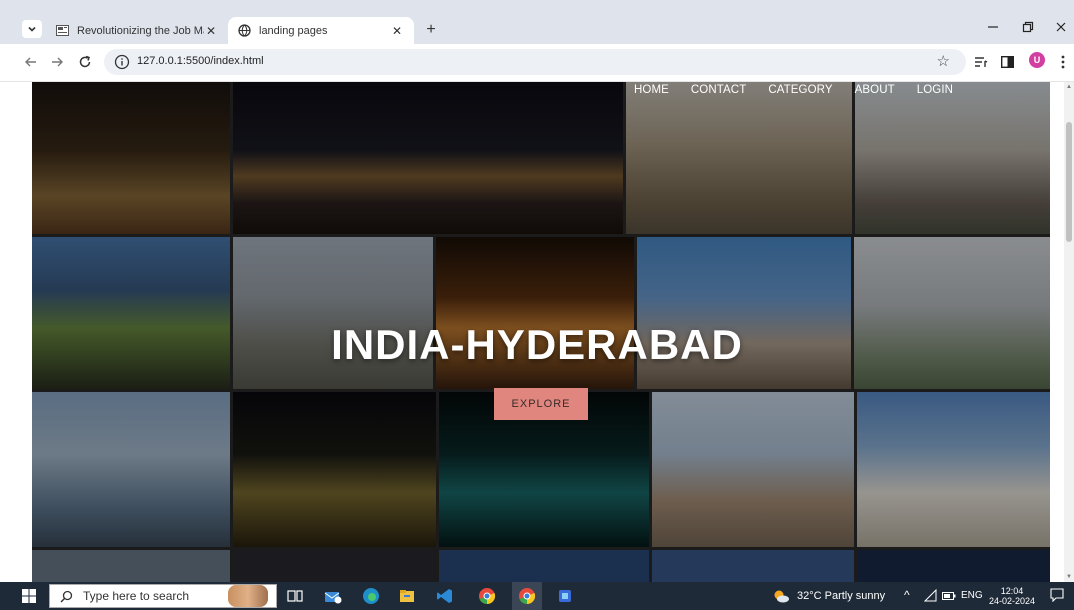 The height and width of the screenshot is (610, 1074). I want to click on app-icon, so click(565, 596).